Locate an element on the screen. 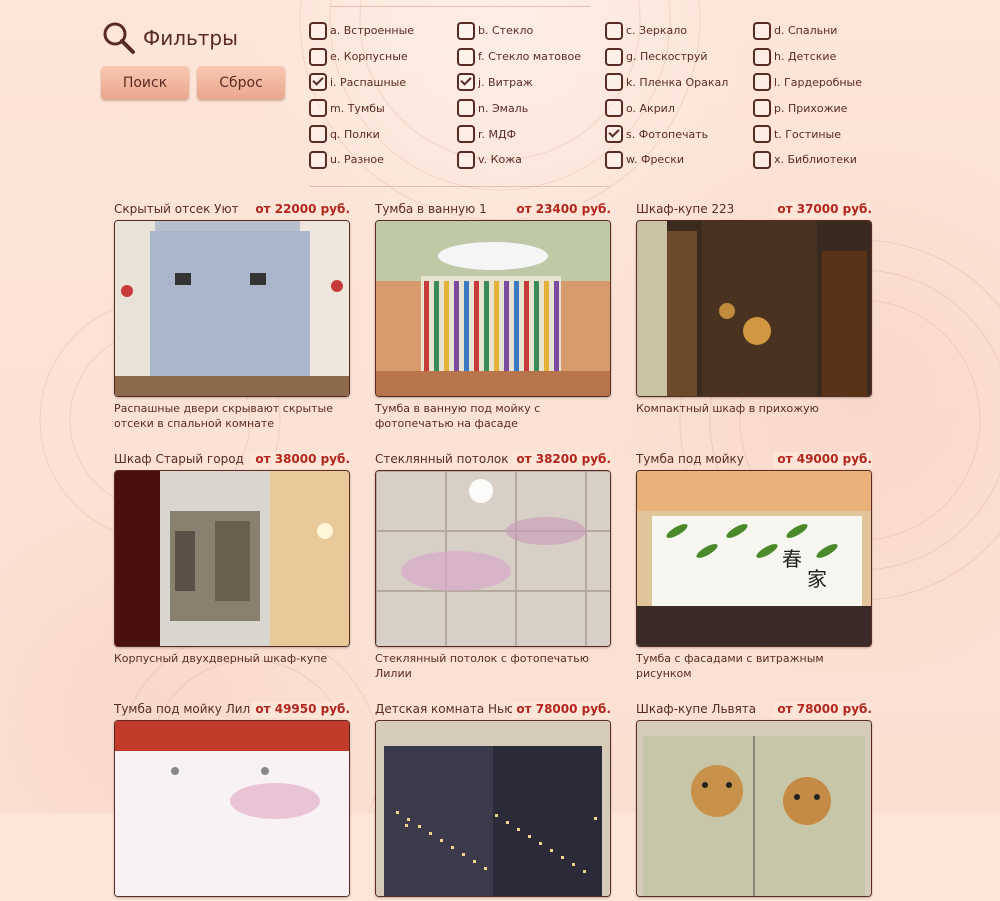 This screenshot has height=901, width=1000. filter-option: w. Фрески is located at coordinates (679, 160).